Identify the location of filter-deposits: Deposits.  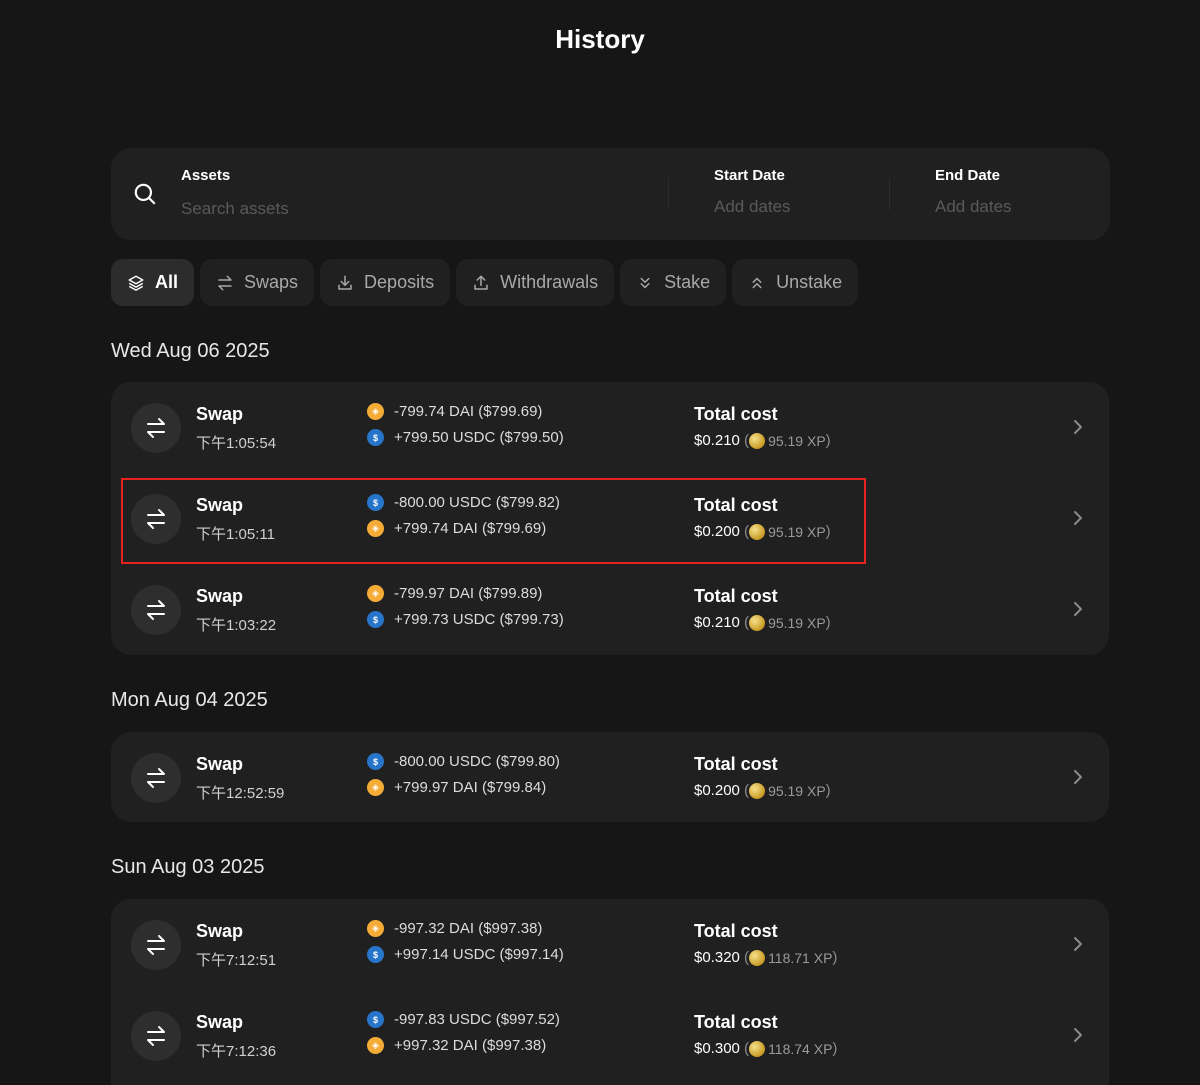
(385, 282).